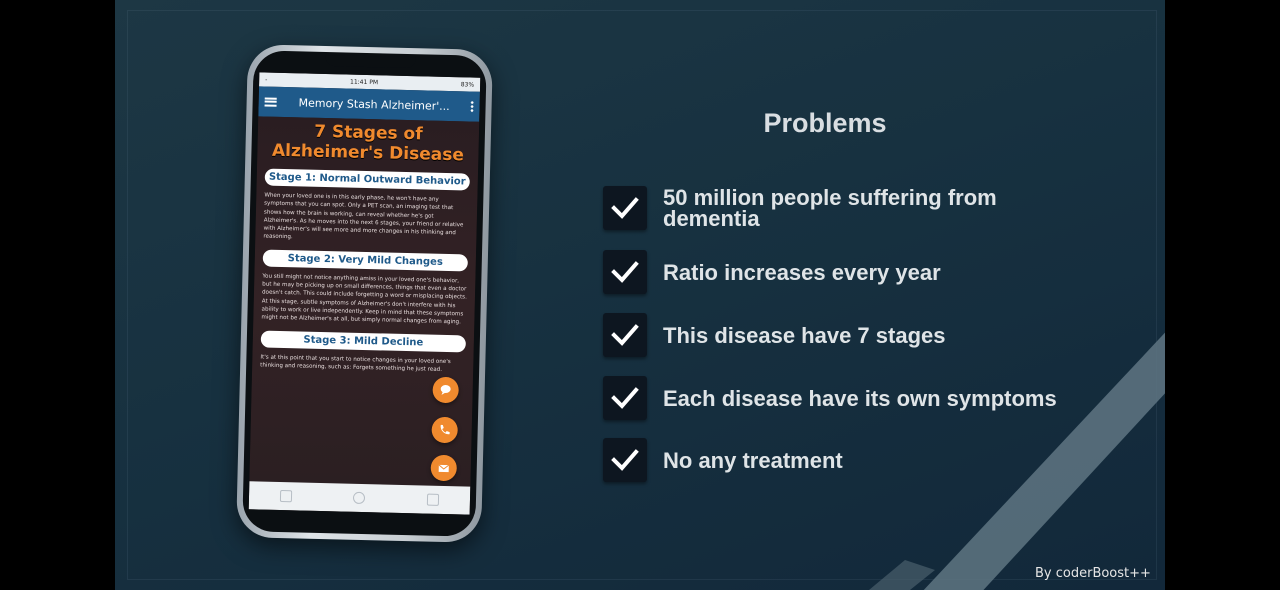 This screenshot has width=1280, height=590. What do you see at coordinates (365, 260) in the screenshot?
I see `stage-2-heading: Stage 2: Very Mild Changes` at bounding box center [365, 260].